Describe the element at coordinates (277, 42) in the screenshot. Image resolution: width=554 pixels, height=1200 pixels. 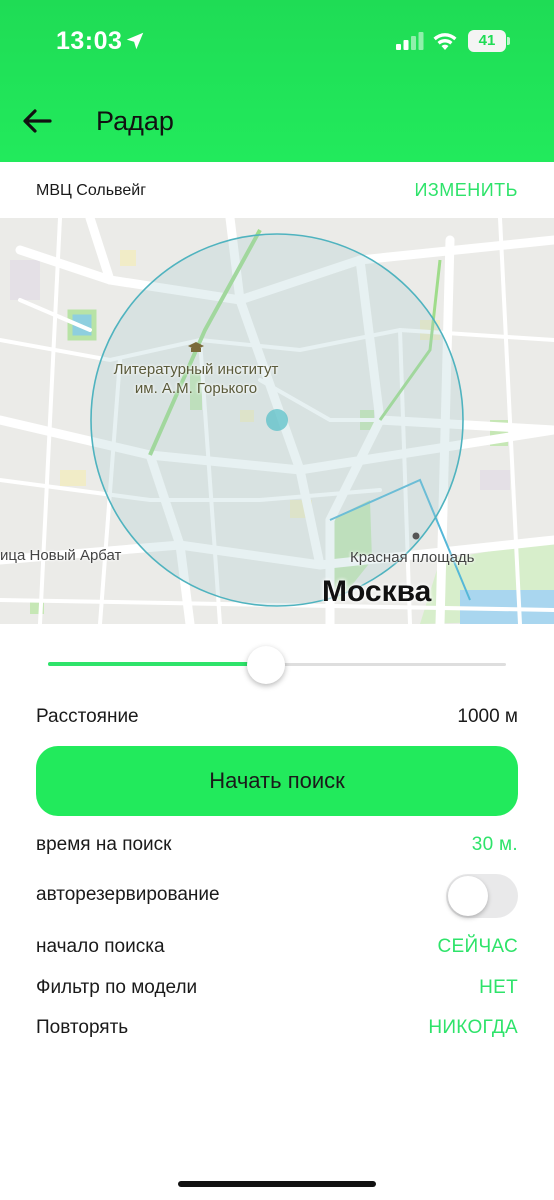
I see `status-bar: 13:03 41` at that location.